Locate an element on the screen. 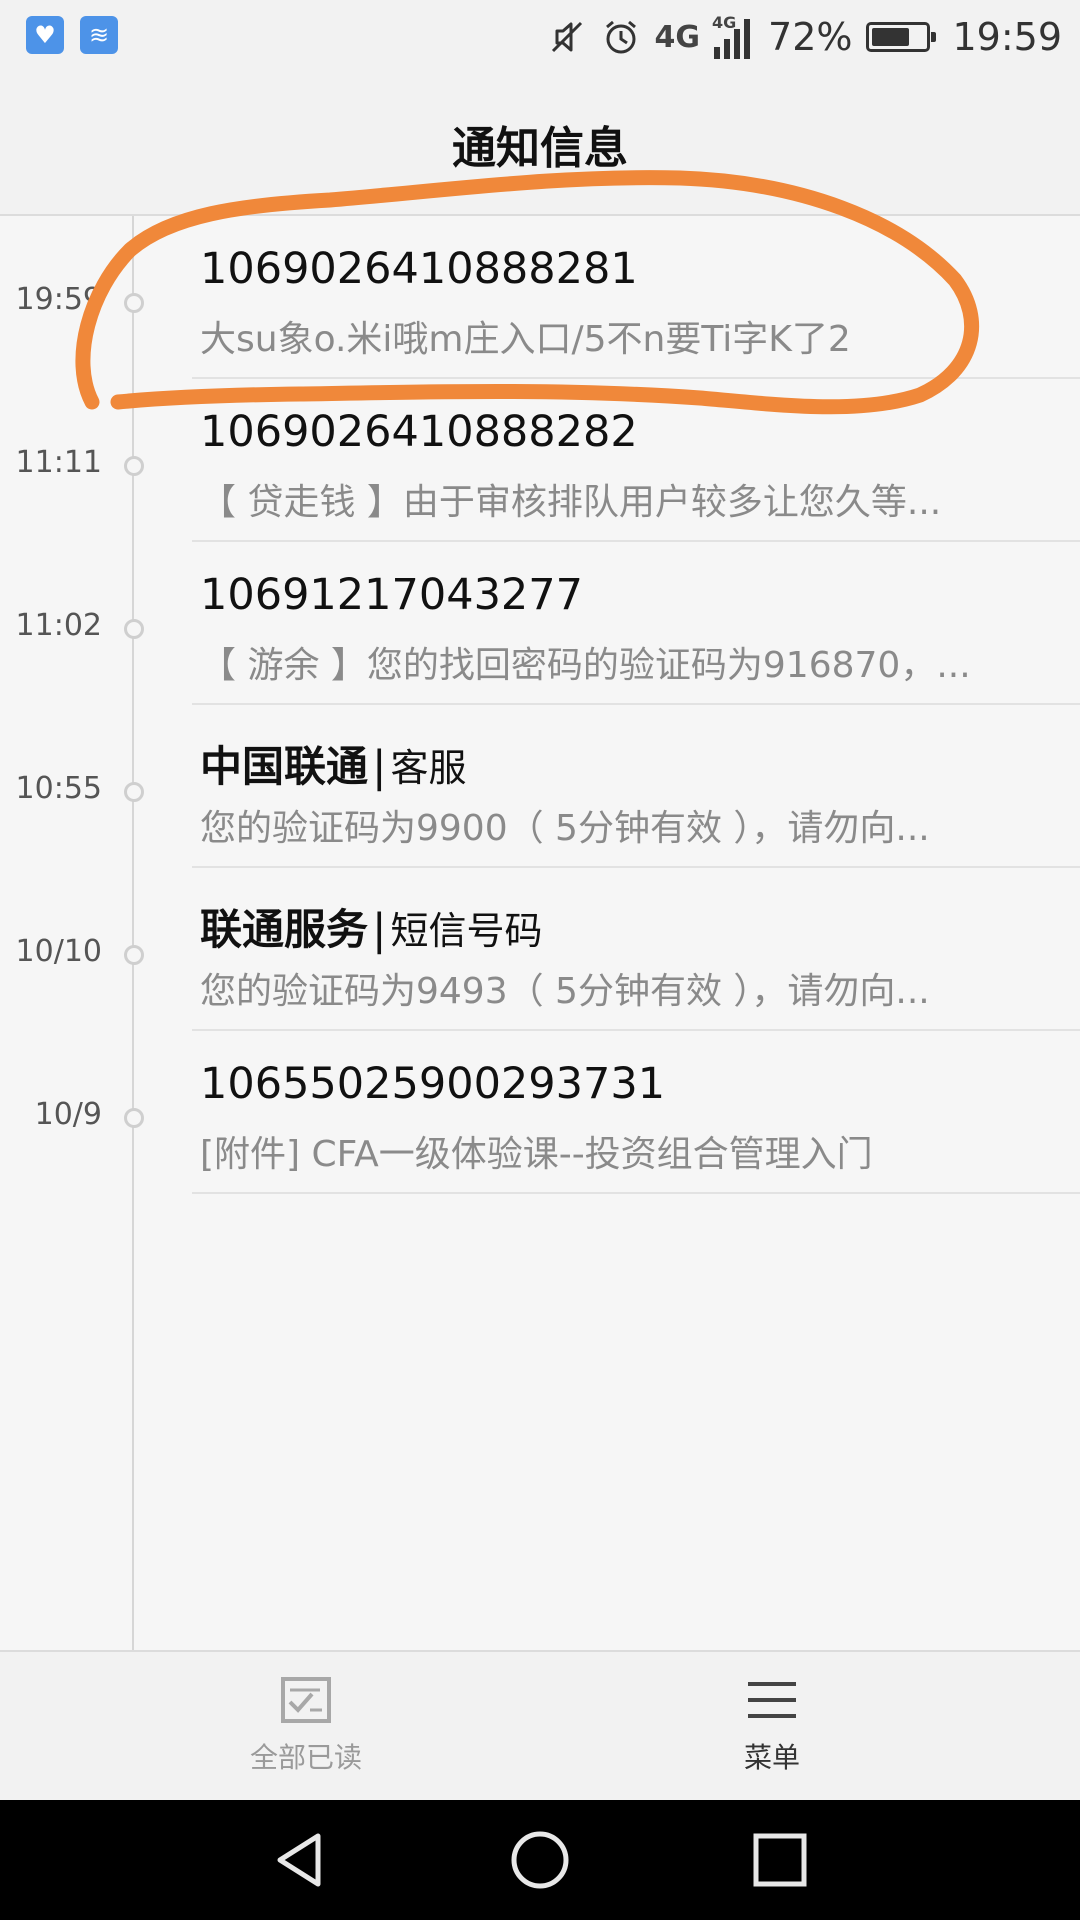  network-type-label: 4G is located at coordinates (677, 37).